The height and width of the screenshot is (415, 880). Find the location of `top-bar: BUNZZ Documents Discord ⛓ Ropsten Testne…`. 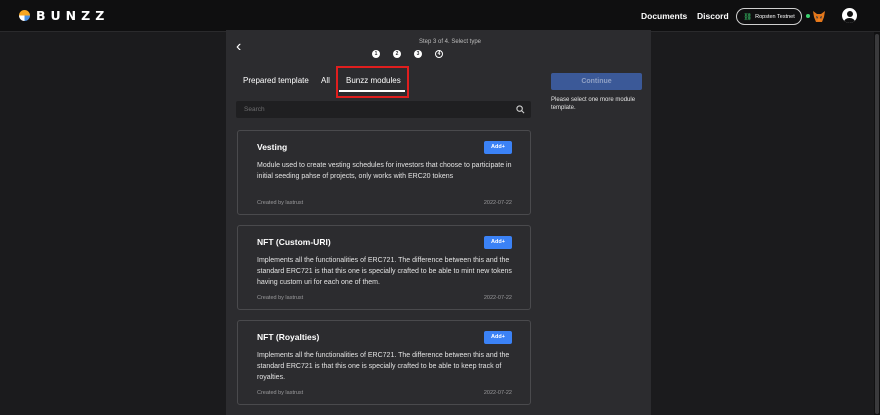

top-bar: BUNZZ Documents Discord ⛓ Ropsten Testne… is located at coordinates (440, 16).